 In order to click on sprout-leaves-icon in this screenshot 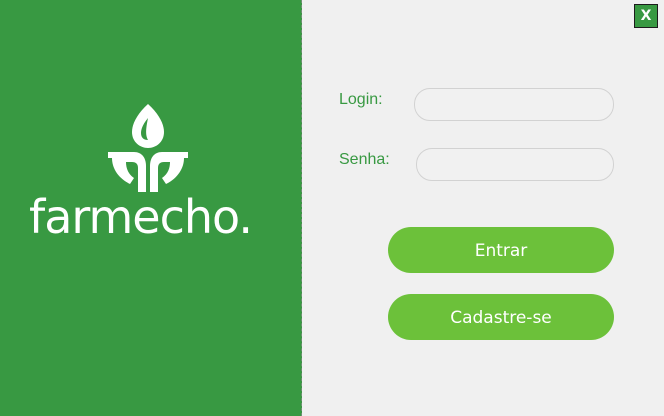, I will do `click(148, 148)`.